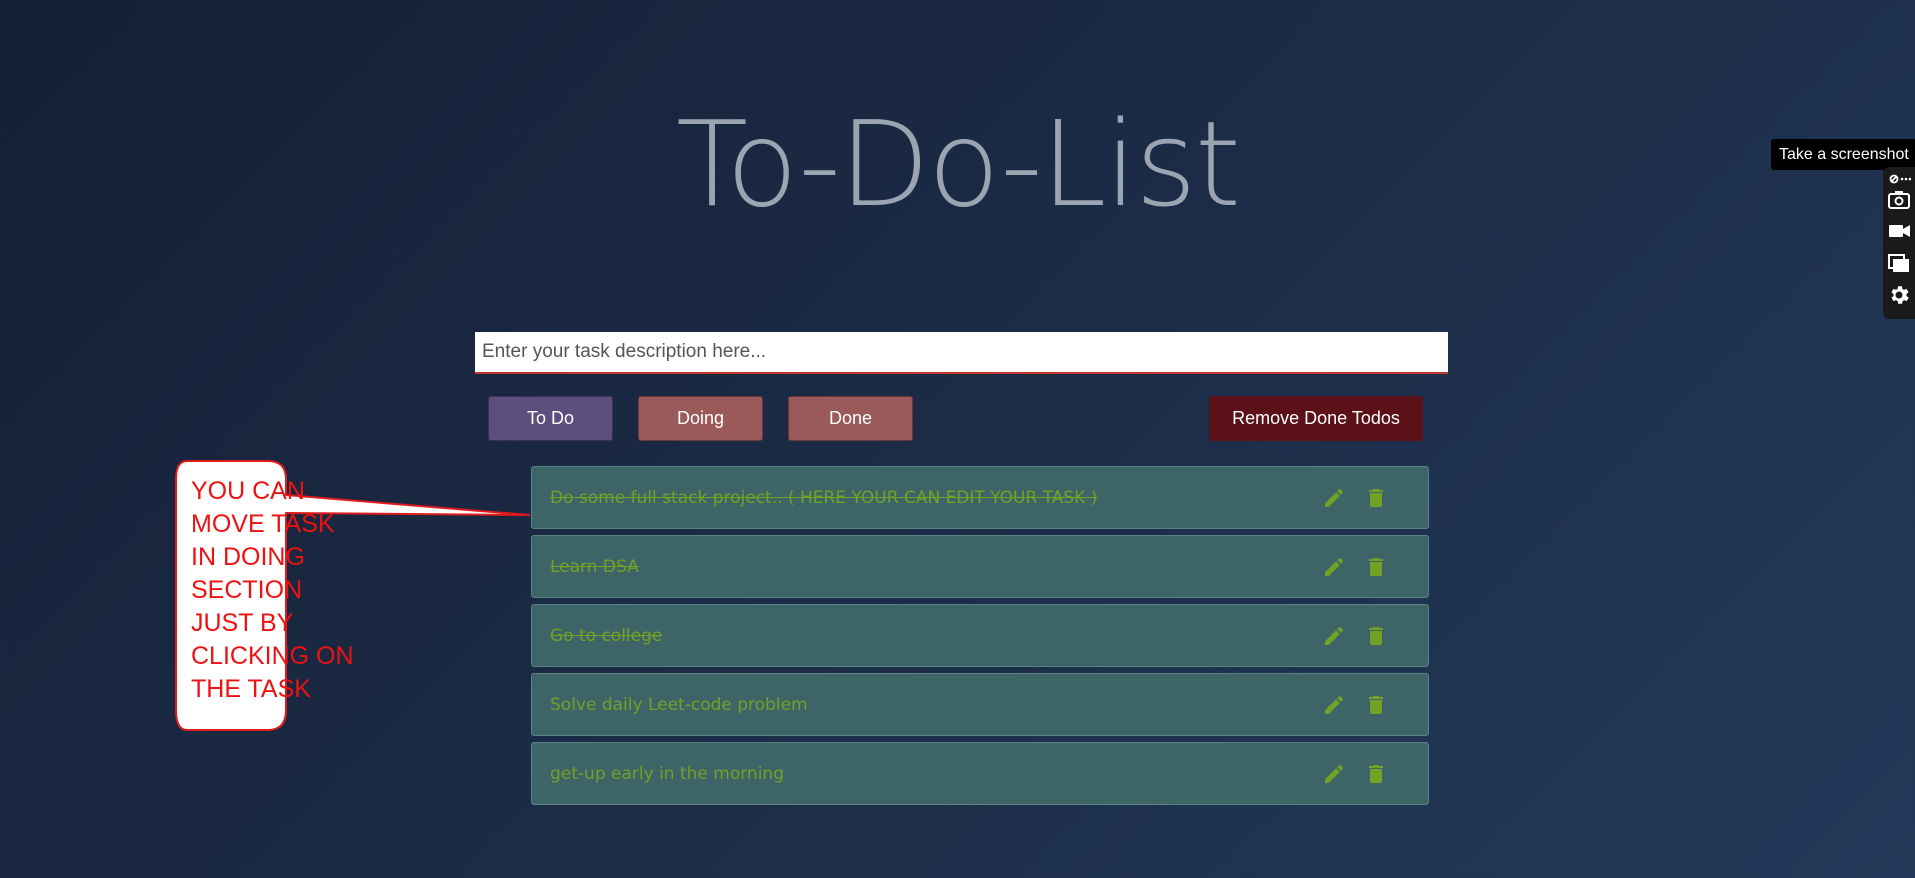 This screenshot has width=1915, height=878. What do you see at coordinates (550, 418) in the screenshot?
I see `todo-filter-button: To Do` at bounding box center [550, 418].